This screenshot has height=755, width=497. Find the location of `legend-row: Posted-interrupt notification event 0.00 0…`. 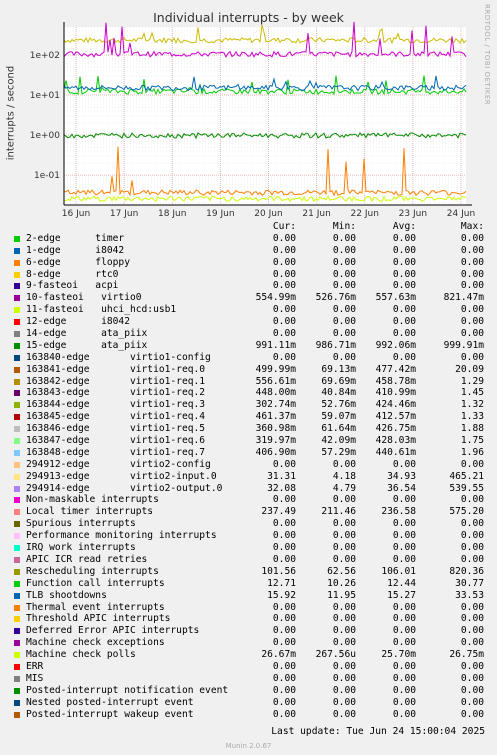

legend-row: Posted-interrupt notification event 0.00 0… is located at coordinates (252, 691).